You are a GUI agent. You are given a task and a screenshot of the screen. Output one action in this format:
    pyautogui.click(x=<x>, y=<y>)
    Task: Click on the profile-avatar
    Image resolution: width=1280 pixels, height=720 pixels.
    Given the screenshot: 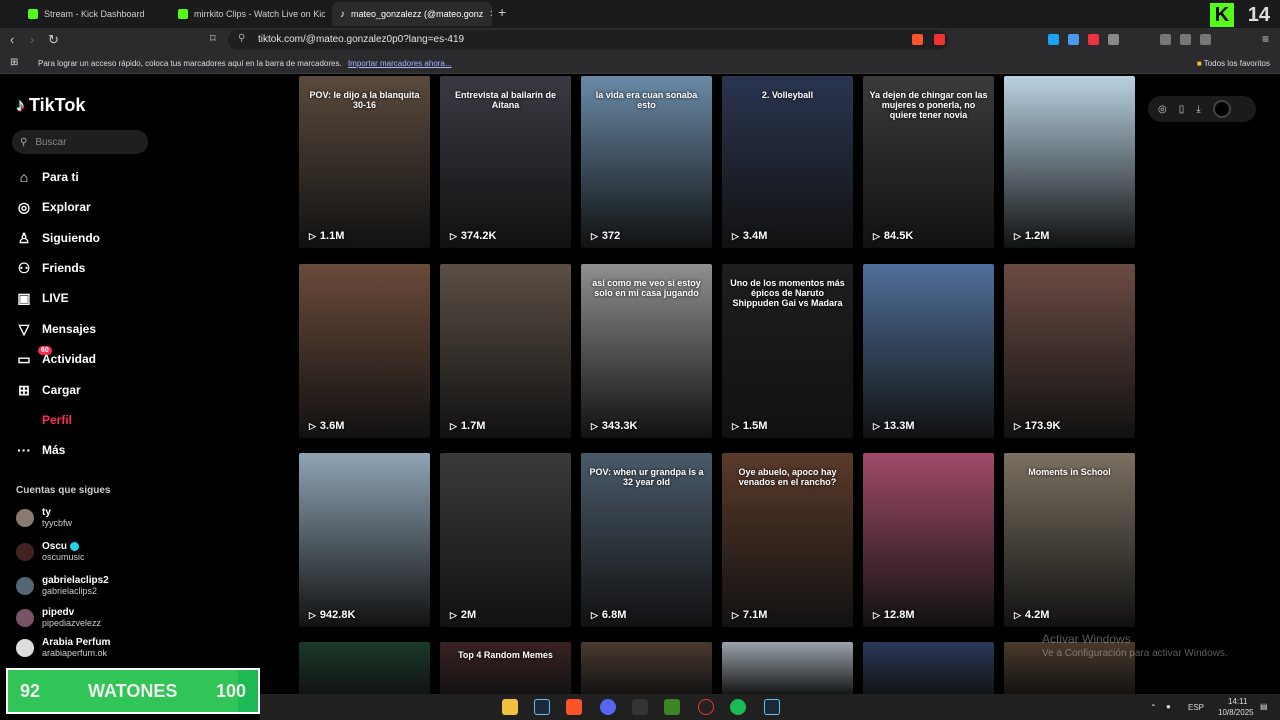 What is the action you would take?
    pyautogui.click(x=1221, y=109)
    